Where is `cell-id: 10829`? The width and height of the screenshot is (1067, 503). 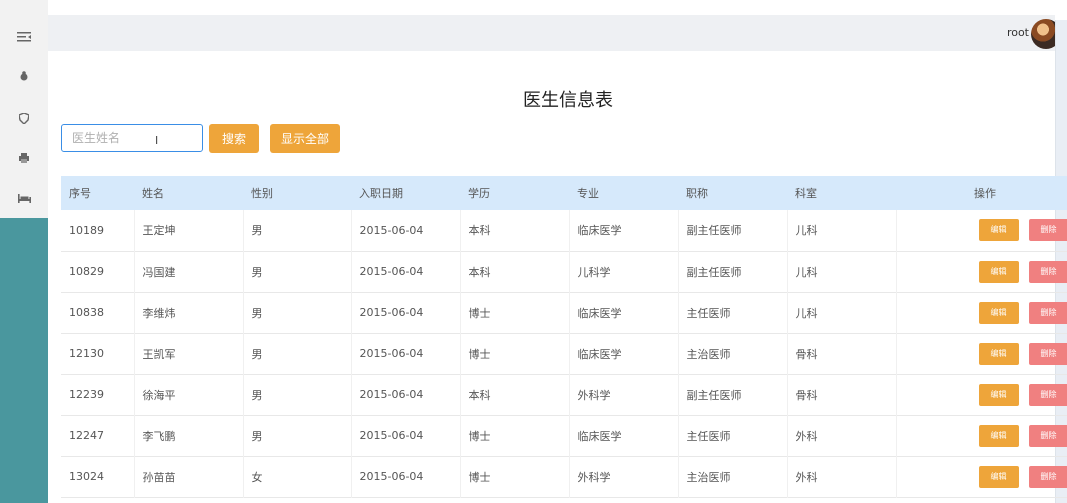
cell-id: 10829 is located at coordinates (98, 271).